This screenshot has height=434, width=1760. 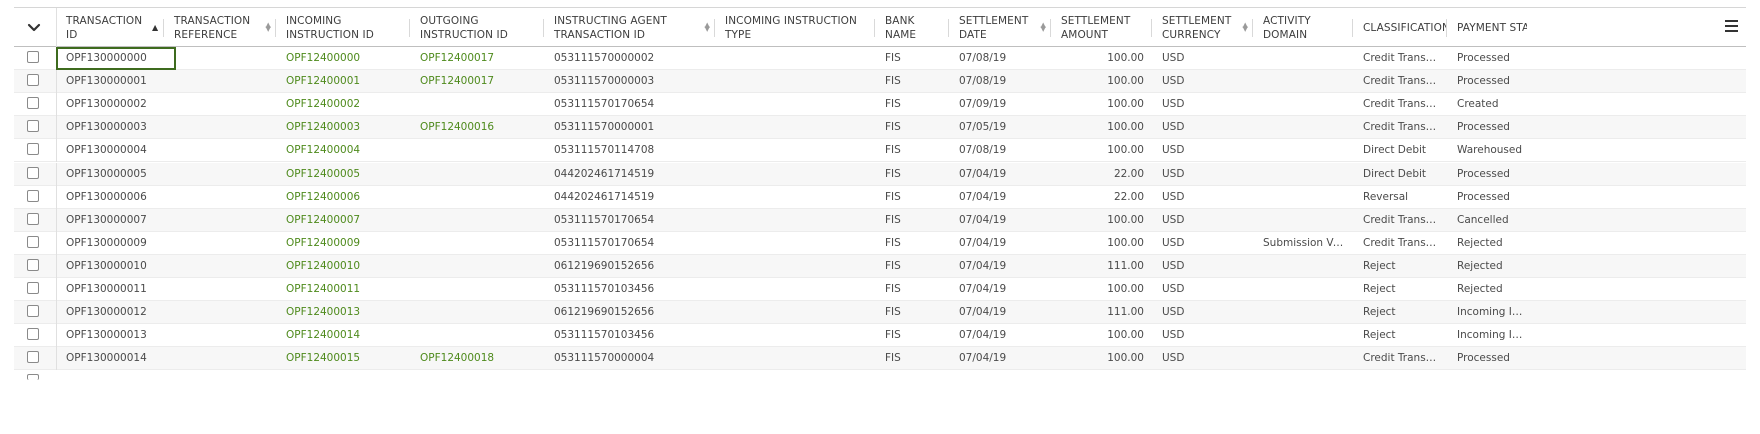 What do you see at coordinates (1000, 27) in the screenshot?
I see `column-header-settlement-date: SETTLEMENT DATE ▲ ▼` at bounding box center [1000, 27].